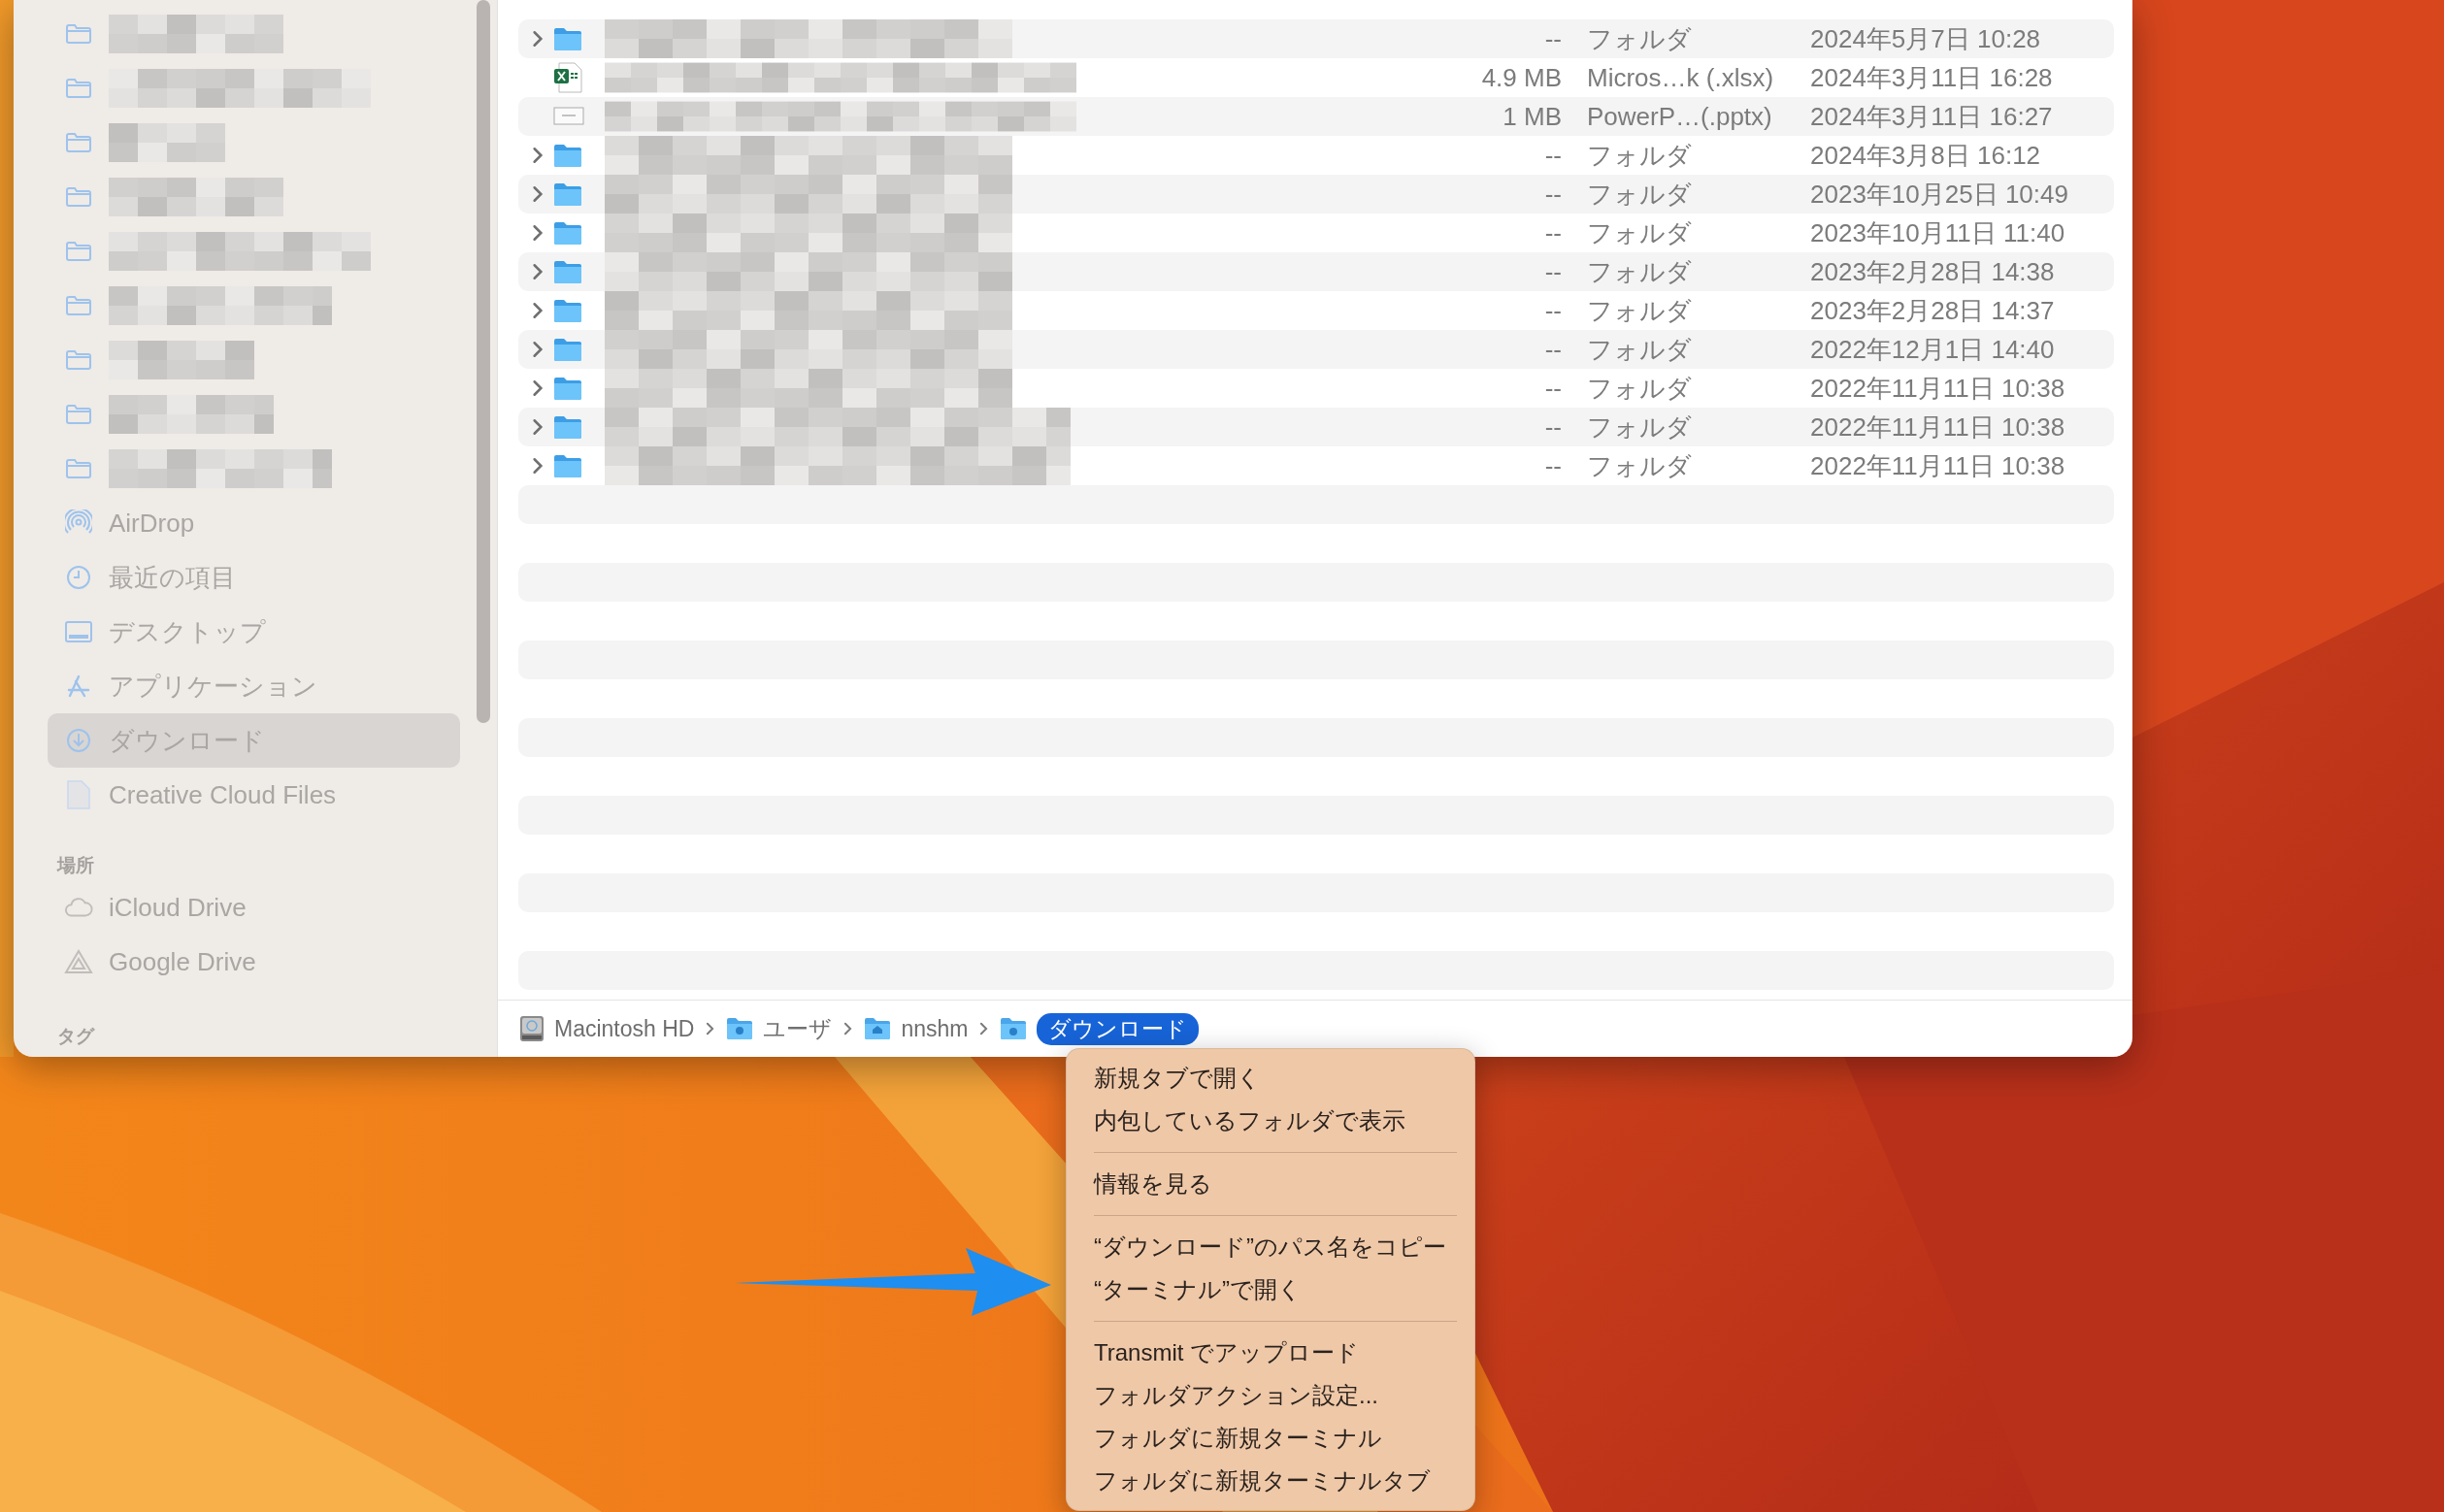 The width and height of the screenshot is (2444, 1512). Describe the element at coordinates (78, 687) in the screenshot. I see `app-store-icon` at that location.